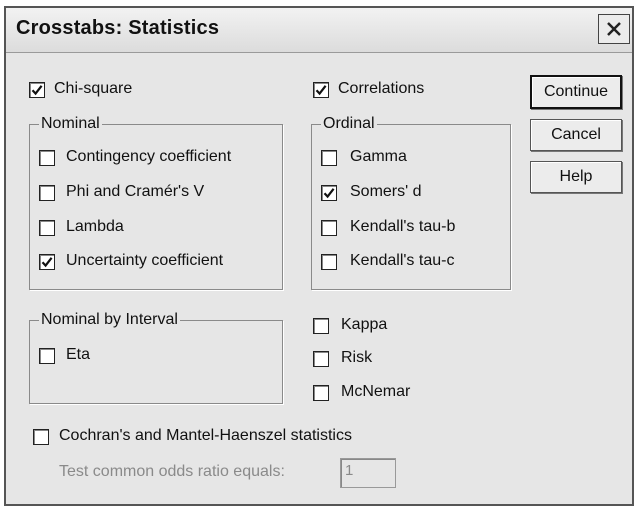  What do you see at coordinates (321, 359) in the screenshot?
I see `risk-checkbox` at bounding box center [321, 359].